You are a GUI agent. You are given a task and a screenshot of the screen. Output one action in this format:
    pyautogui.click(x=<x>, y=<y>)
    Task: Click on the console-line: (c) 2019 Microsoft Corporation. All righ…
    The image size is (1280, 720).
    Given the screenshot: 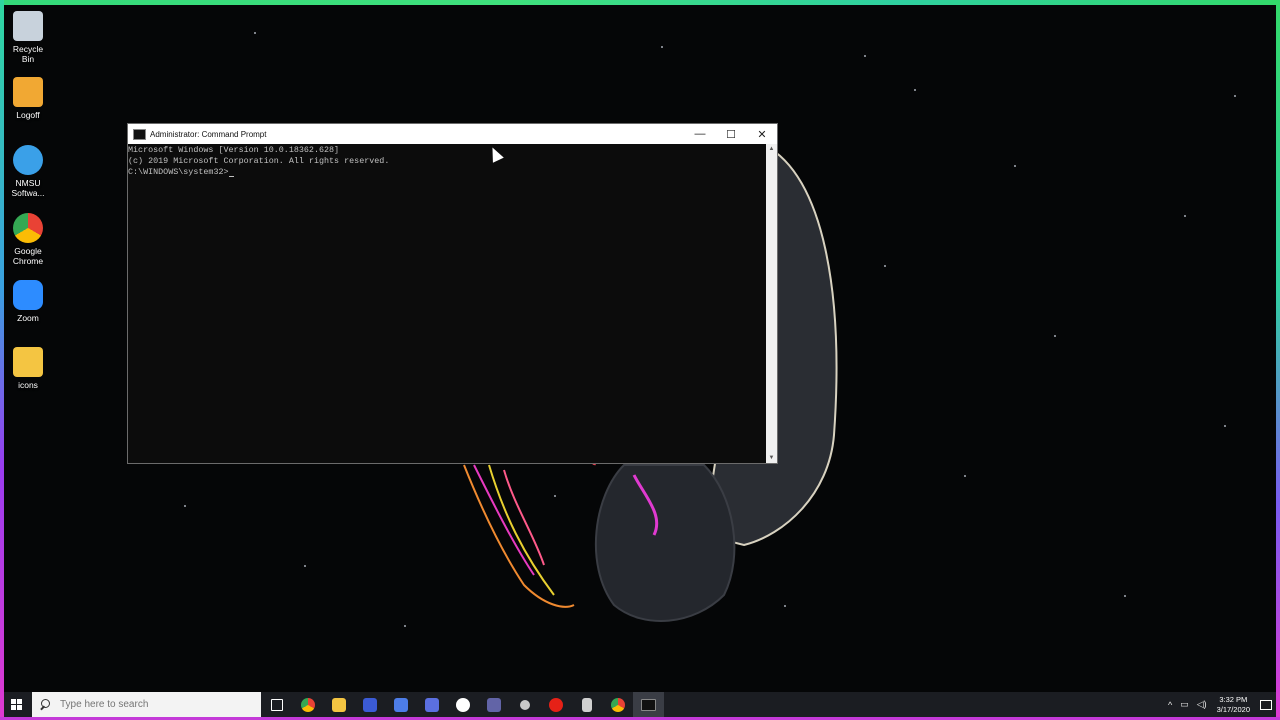 What is the action you would take?
    pyautogui.click(x=259, y=161)
    